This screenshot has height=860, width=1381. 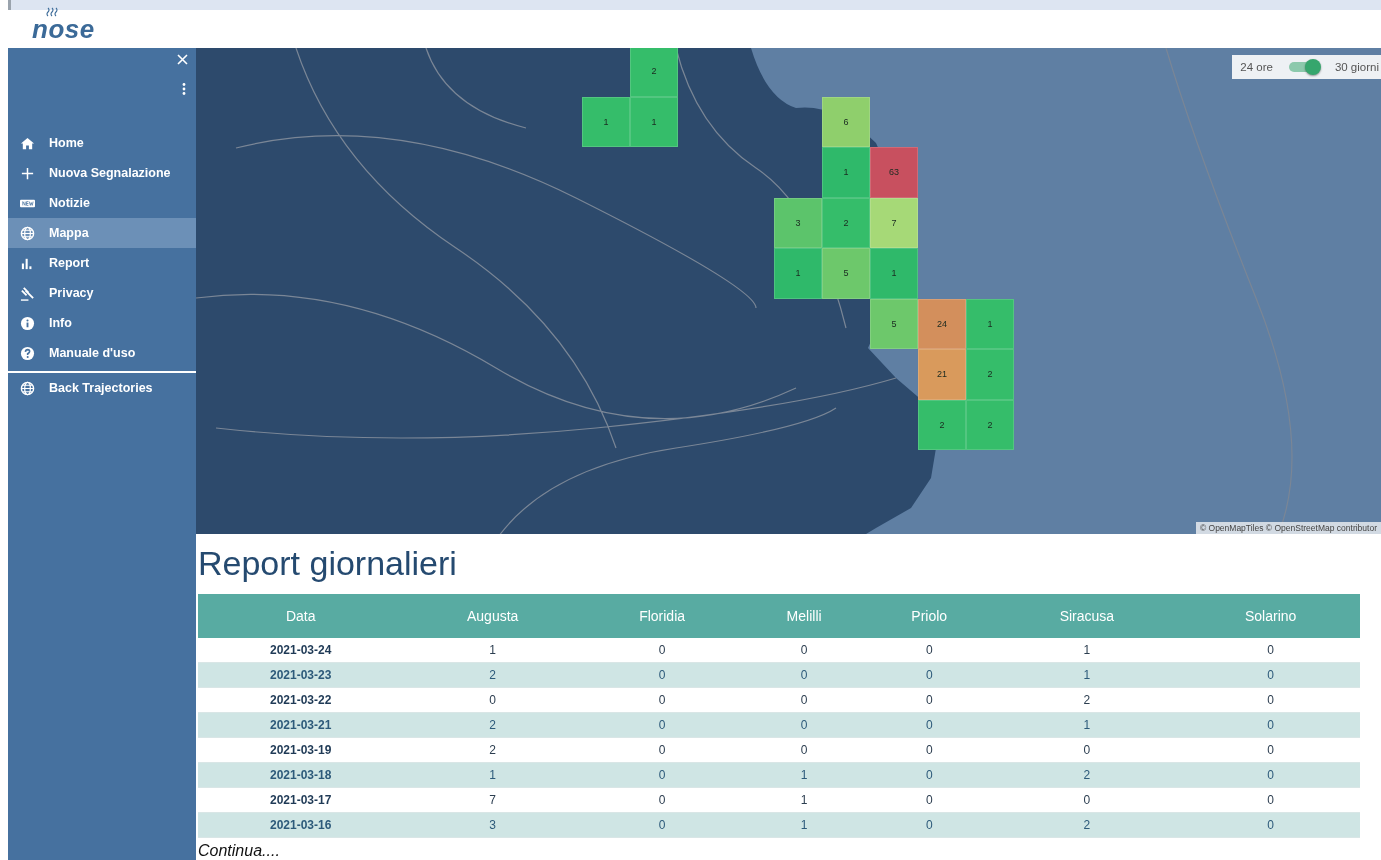 I want to click on sidebar-item: Privacy, so click(x=102, y=293).